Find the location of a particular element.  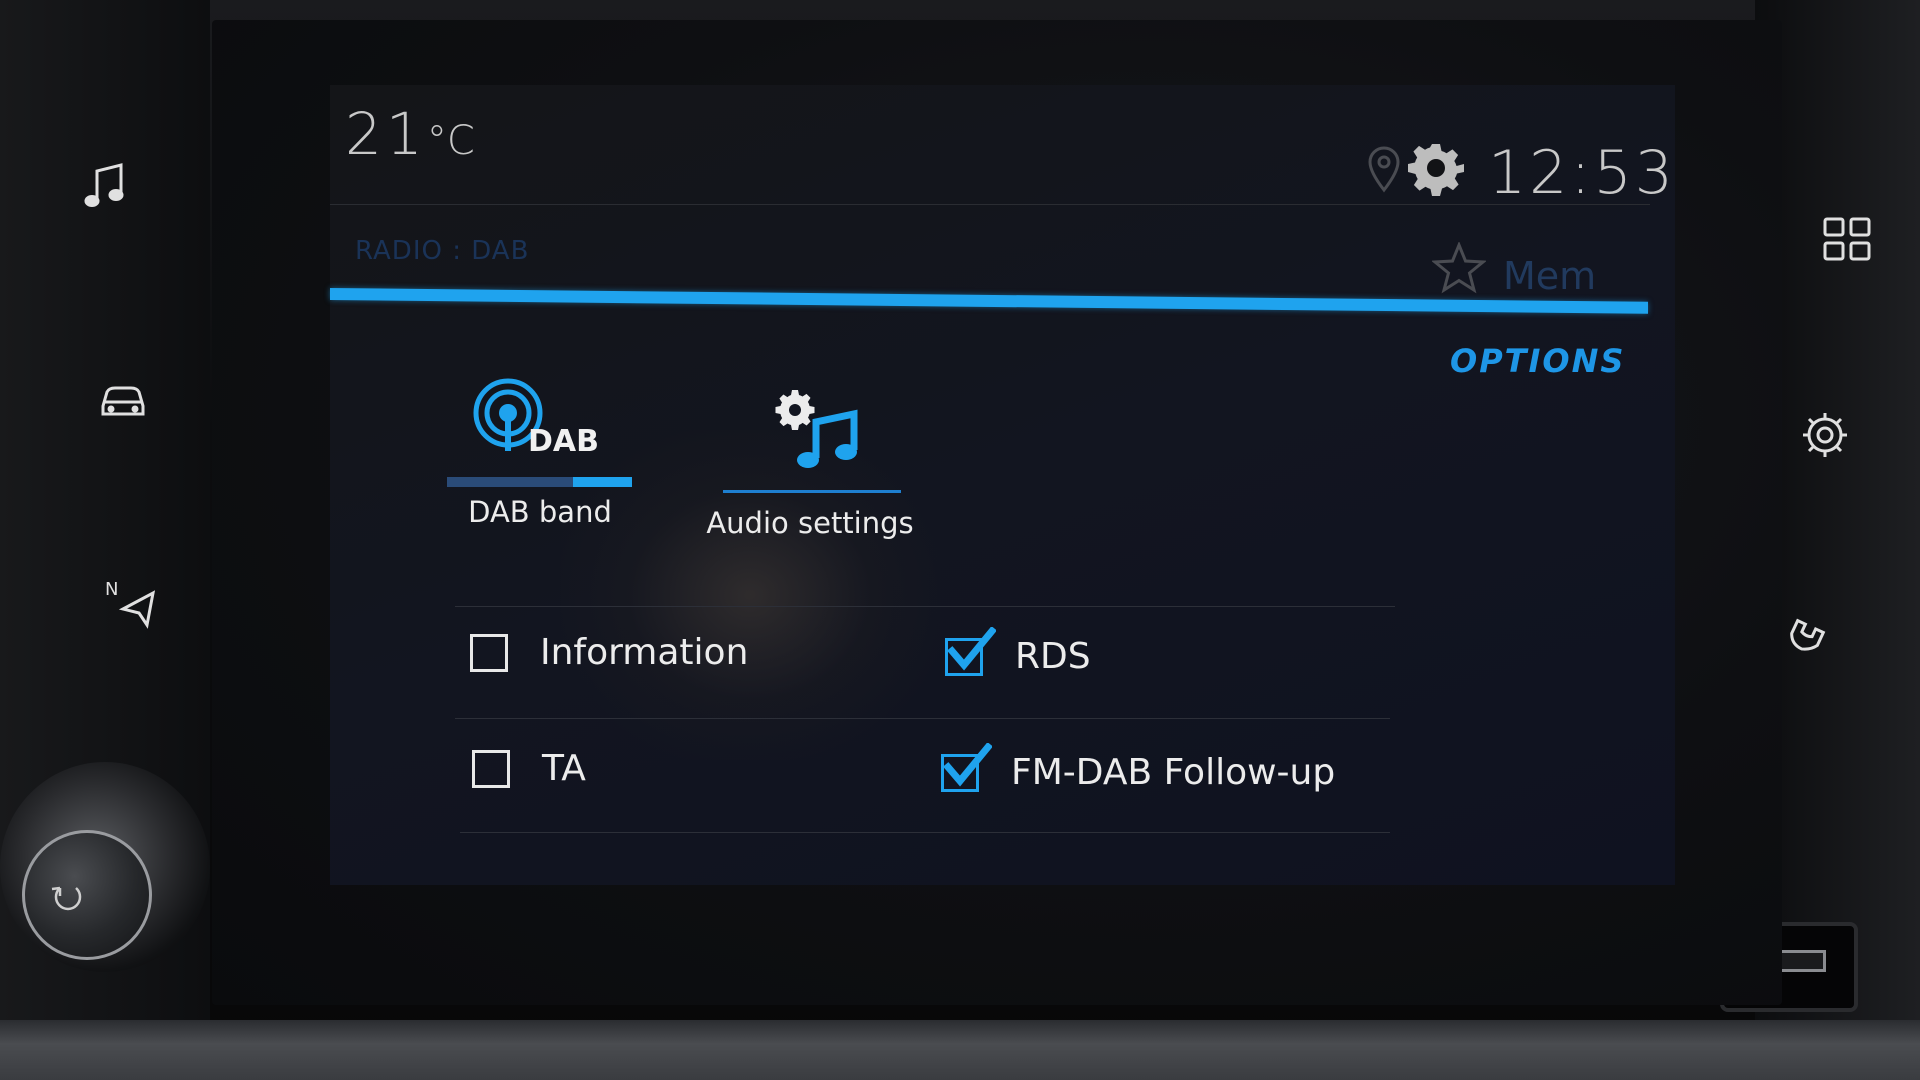

temperature-value: 21 is located at coordinates (386, 134).